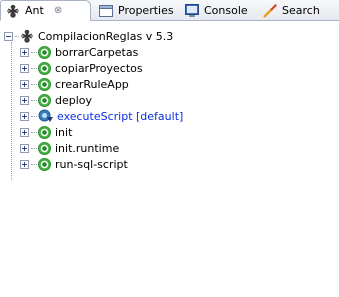 The image size is (339, 297). What do you see at coordinates (106, 36) in the screenshot?
I see `tree-root-label: CompilacionReglas v 5.3` at bounding box center [106, 36].